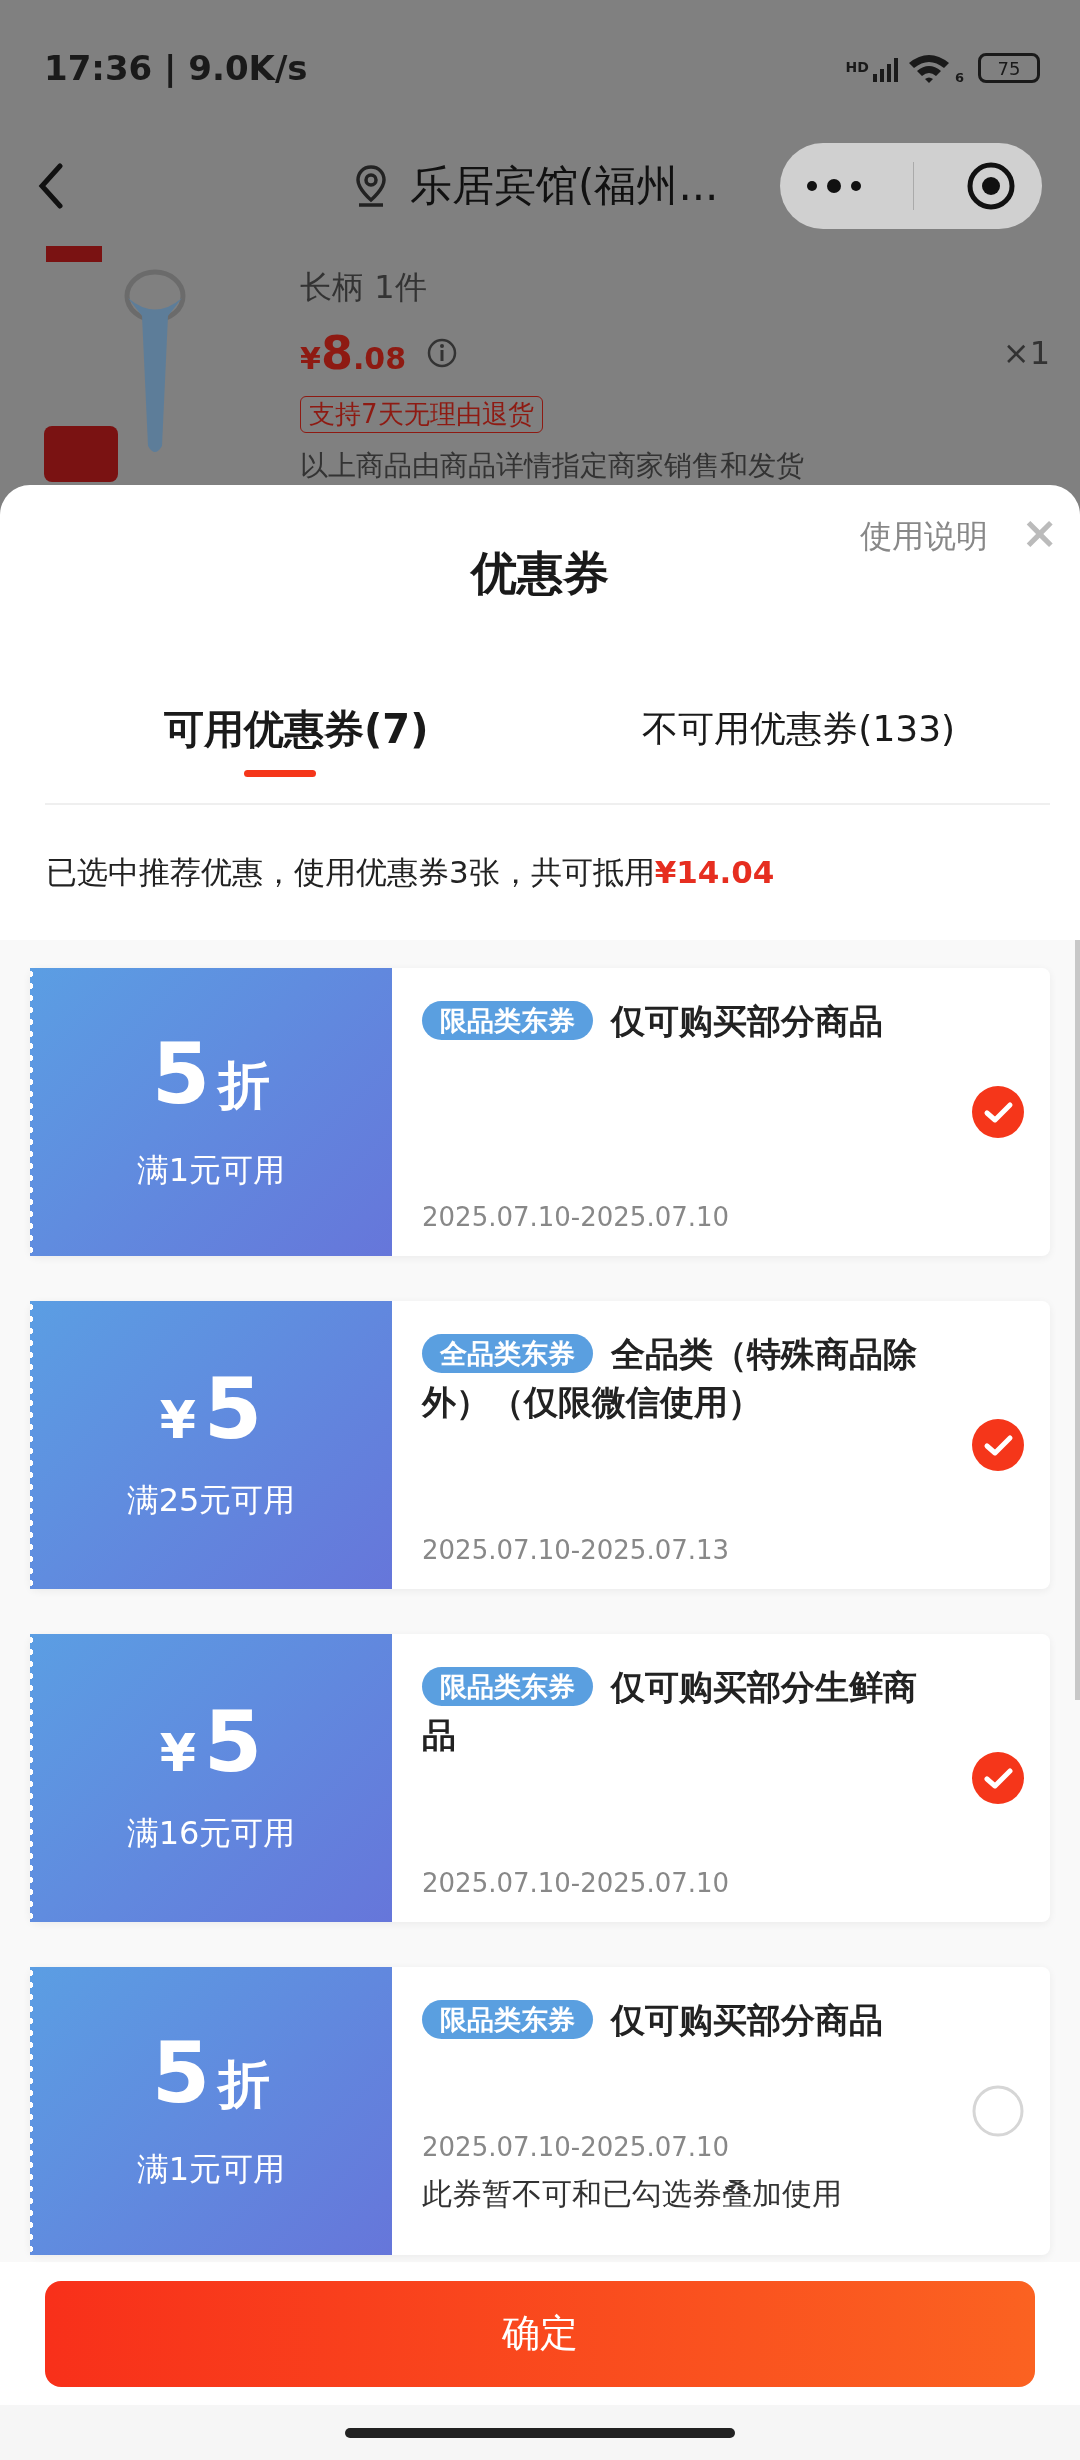 The height and width of the screenshot is (2460, 1080). Describe the element at coordinates (442, 353) in the screenshot. I see `info-icon` at that location.